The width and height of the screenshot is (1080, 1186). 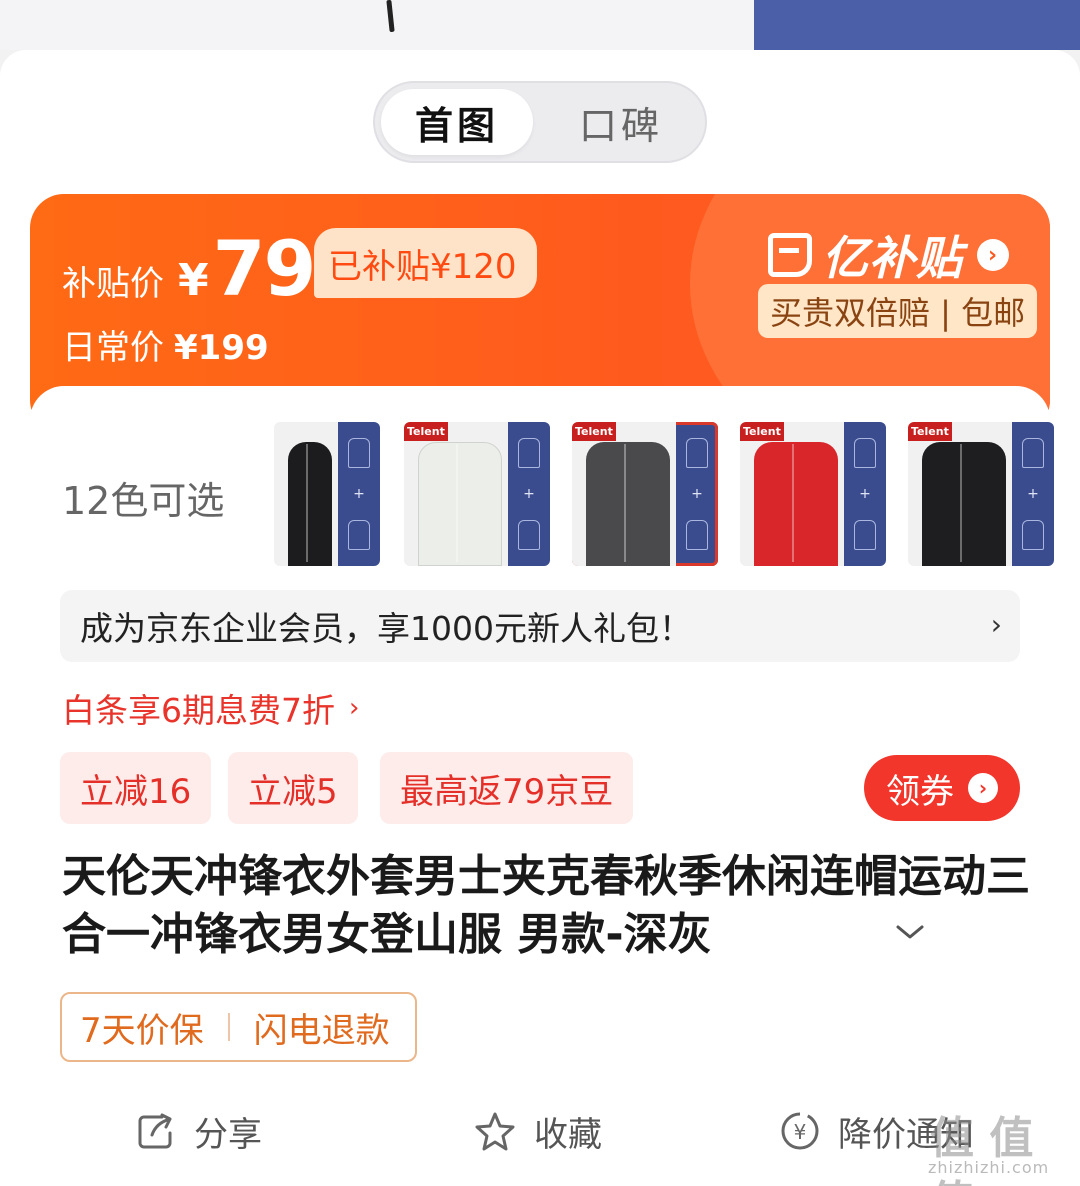 I want to click on share-button: 分享, so click(x=199, y=1131).